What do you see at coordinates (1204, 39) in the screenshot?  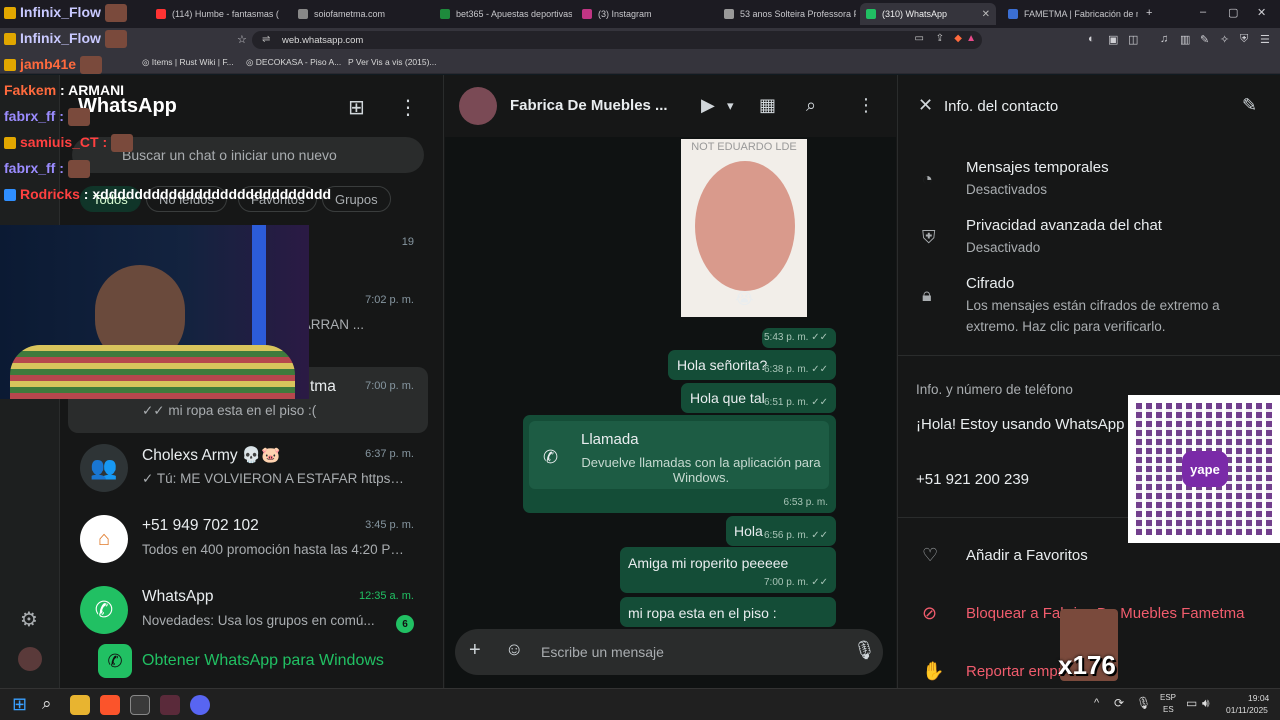 I see `edit-icon: ✎` at bounding box center [1204, 39].